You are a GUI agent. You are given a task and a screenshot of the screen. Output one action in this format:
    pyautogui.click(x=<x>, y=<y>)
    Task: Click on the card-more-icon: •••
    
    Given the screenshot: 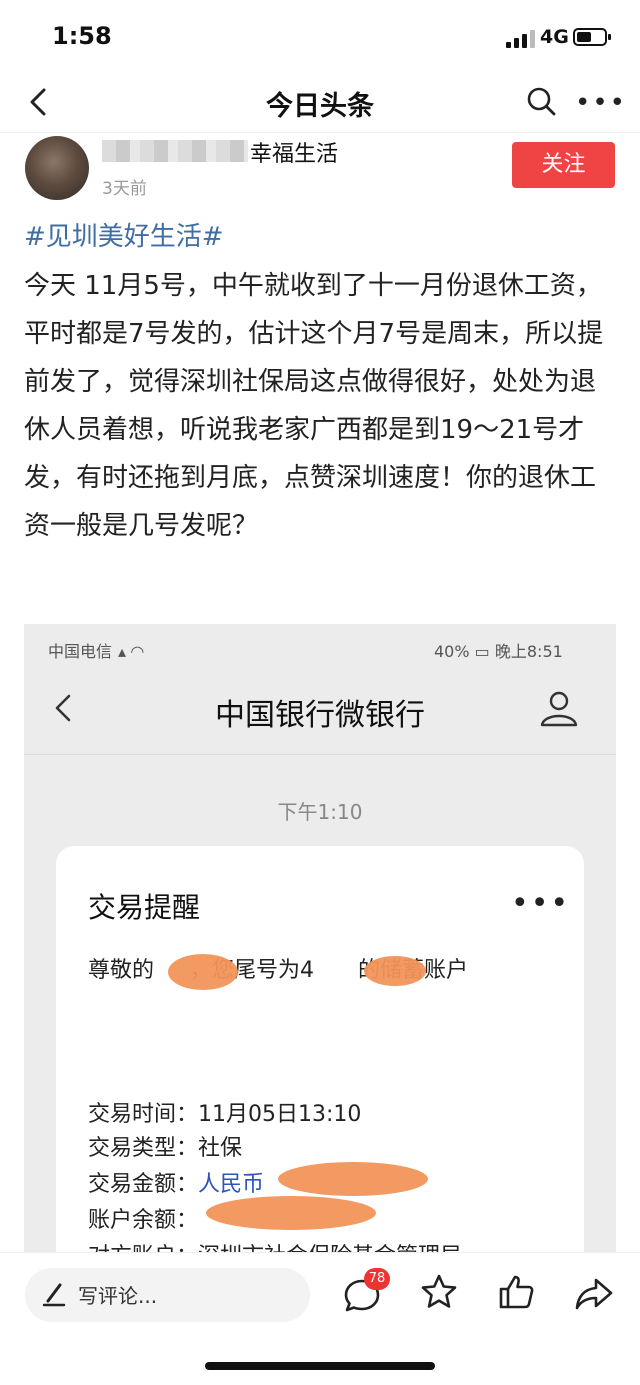 What is the action you would take?
    pyautogui.click(x=541, y=903)
    